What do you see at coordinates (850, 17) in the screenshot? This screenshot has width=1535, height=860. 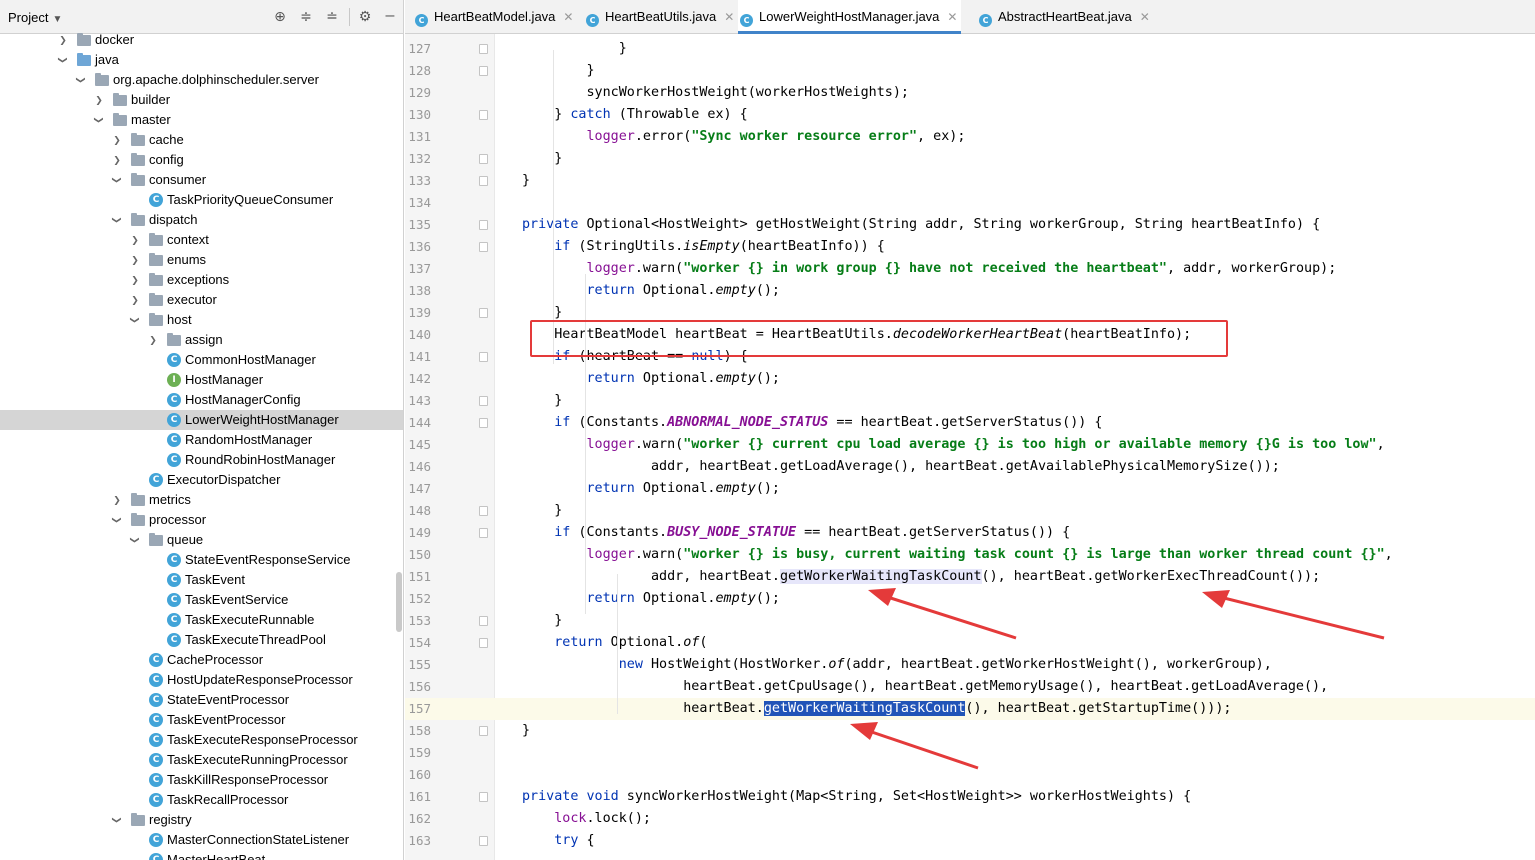 I see `tab-lowerweighthostmanager-java: C LowerWeightHostManager.java ✕` at bounding box center [850, 17].